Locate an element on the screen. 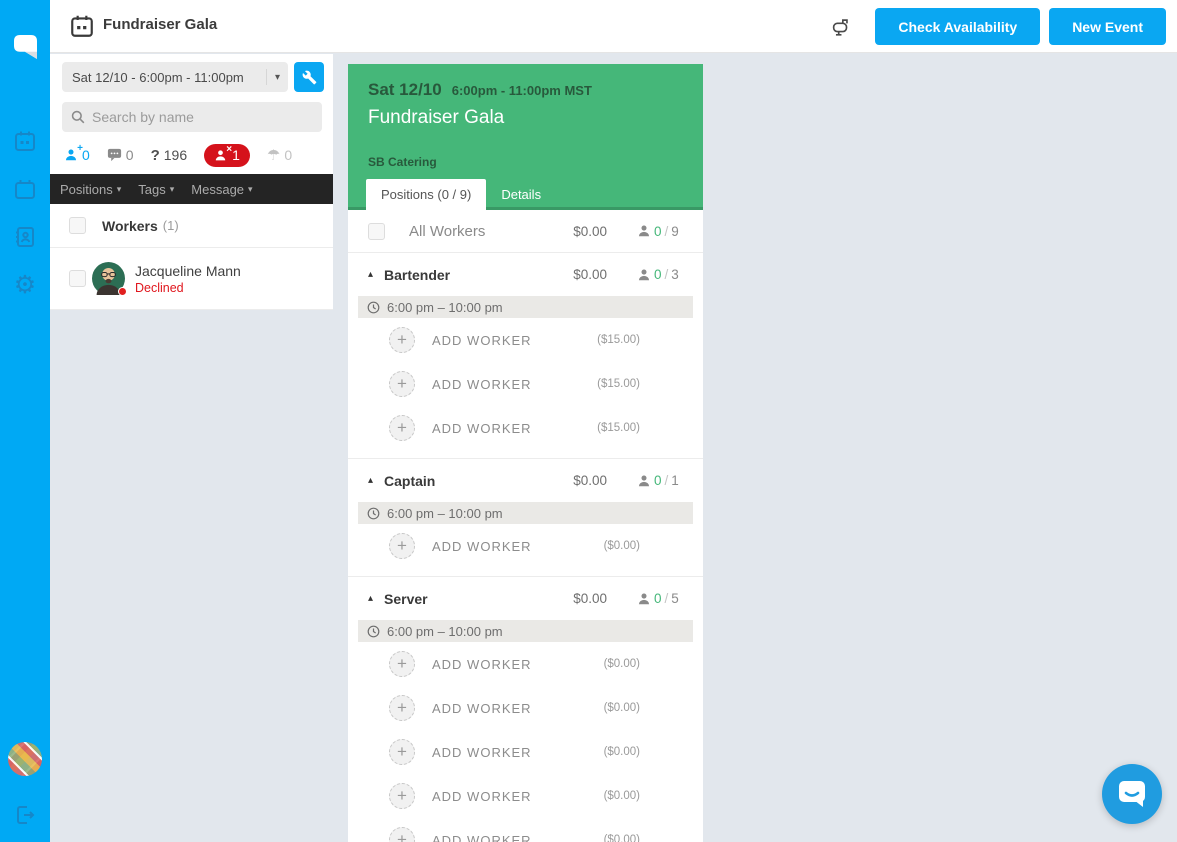  app-logo-icon is located at coordinates (25, 49).